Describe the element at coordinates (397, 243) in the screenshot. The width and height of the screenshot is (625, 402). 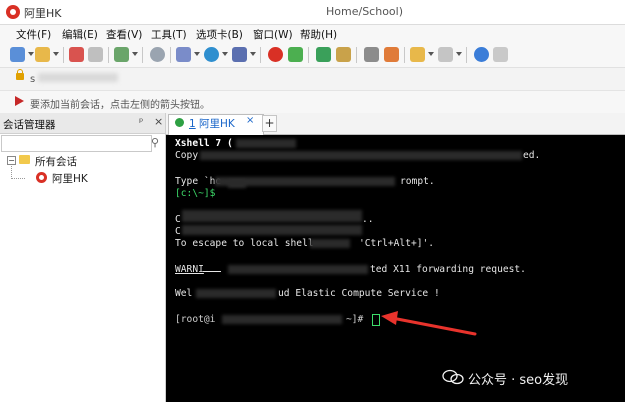
I see `terminal-line: 'Ctrl+Alt+]'.` at that location.